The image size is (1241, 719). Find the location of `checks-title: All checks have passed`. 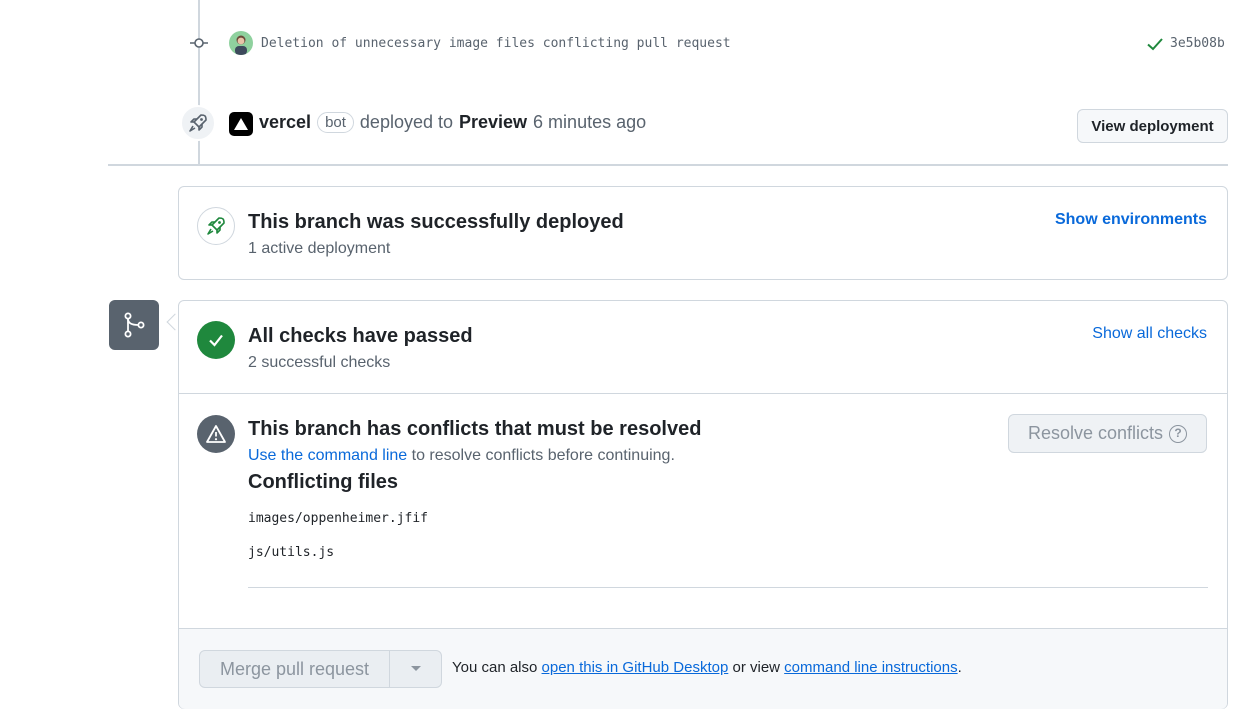

checks-title: All checks have passed is located at coordinates (360, 336).